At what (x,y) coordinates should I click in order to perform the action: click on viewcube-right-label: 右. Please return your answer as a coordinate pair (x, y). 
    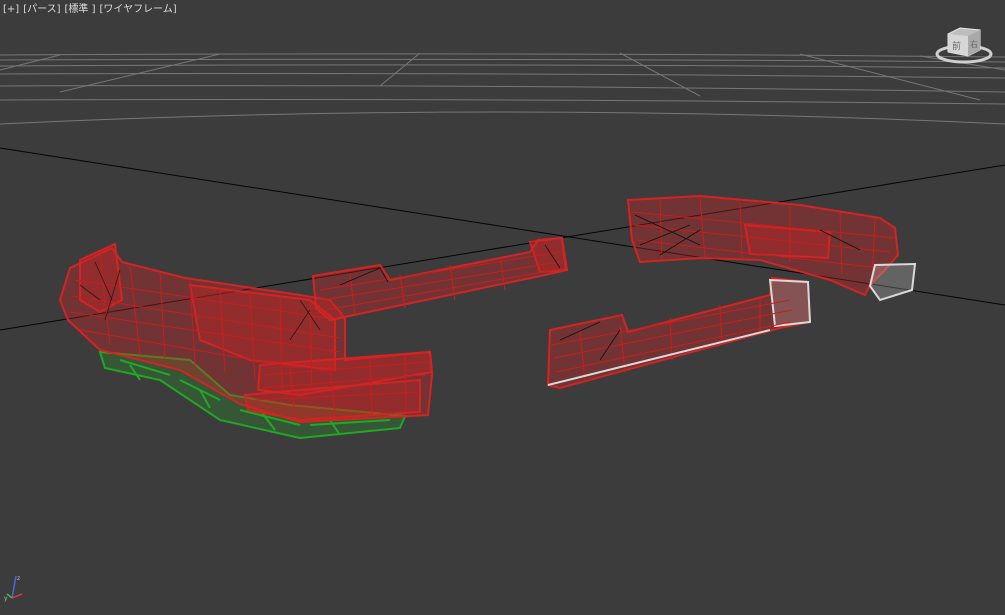
    Looking at the image, I should click on (974, 44).